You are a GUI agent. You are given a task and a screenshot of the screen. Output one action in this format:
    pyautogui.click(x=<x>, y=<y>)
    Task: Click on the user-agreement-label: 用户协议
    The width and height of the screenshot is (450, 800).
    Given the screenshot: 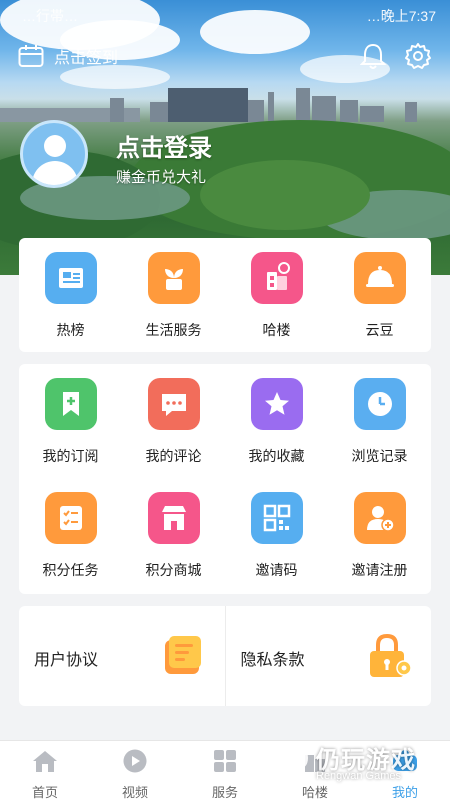 What is the action you would take?
    pyautogui.click(x=66, y=660)
    